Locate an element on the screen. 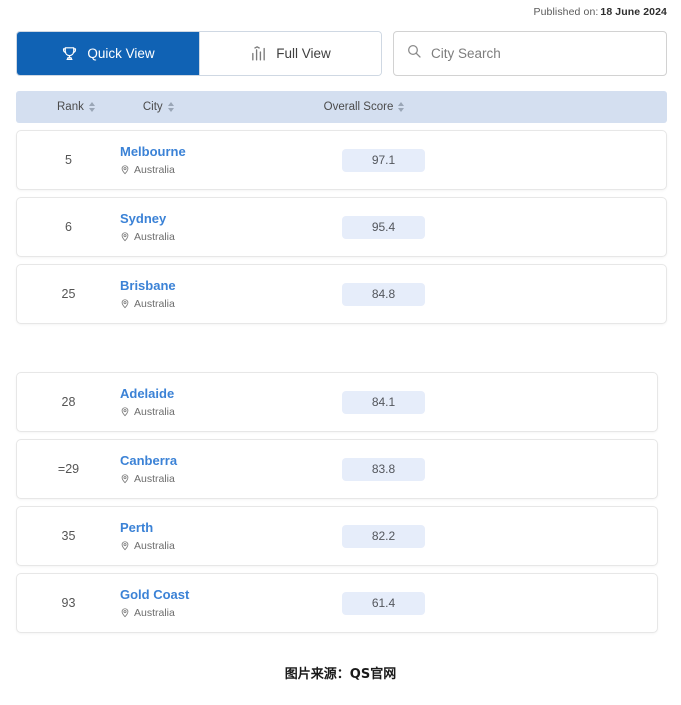  image-source-caption: 图片来源：QS官网 is located at coordinates (340, 674).